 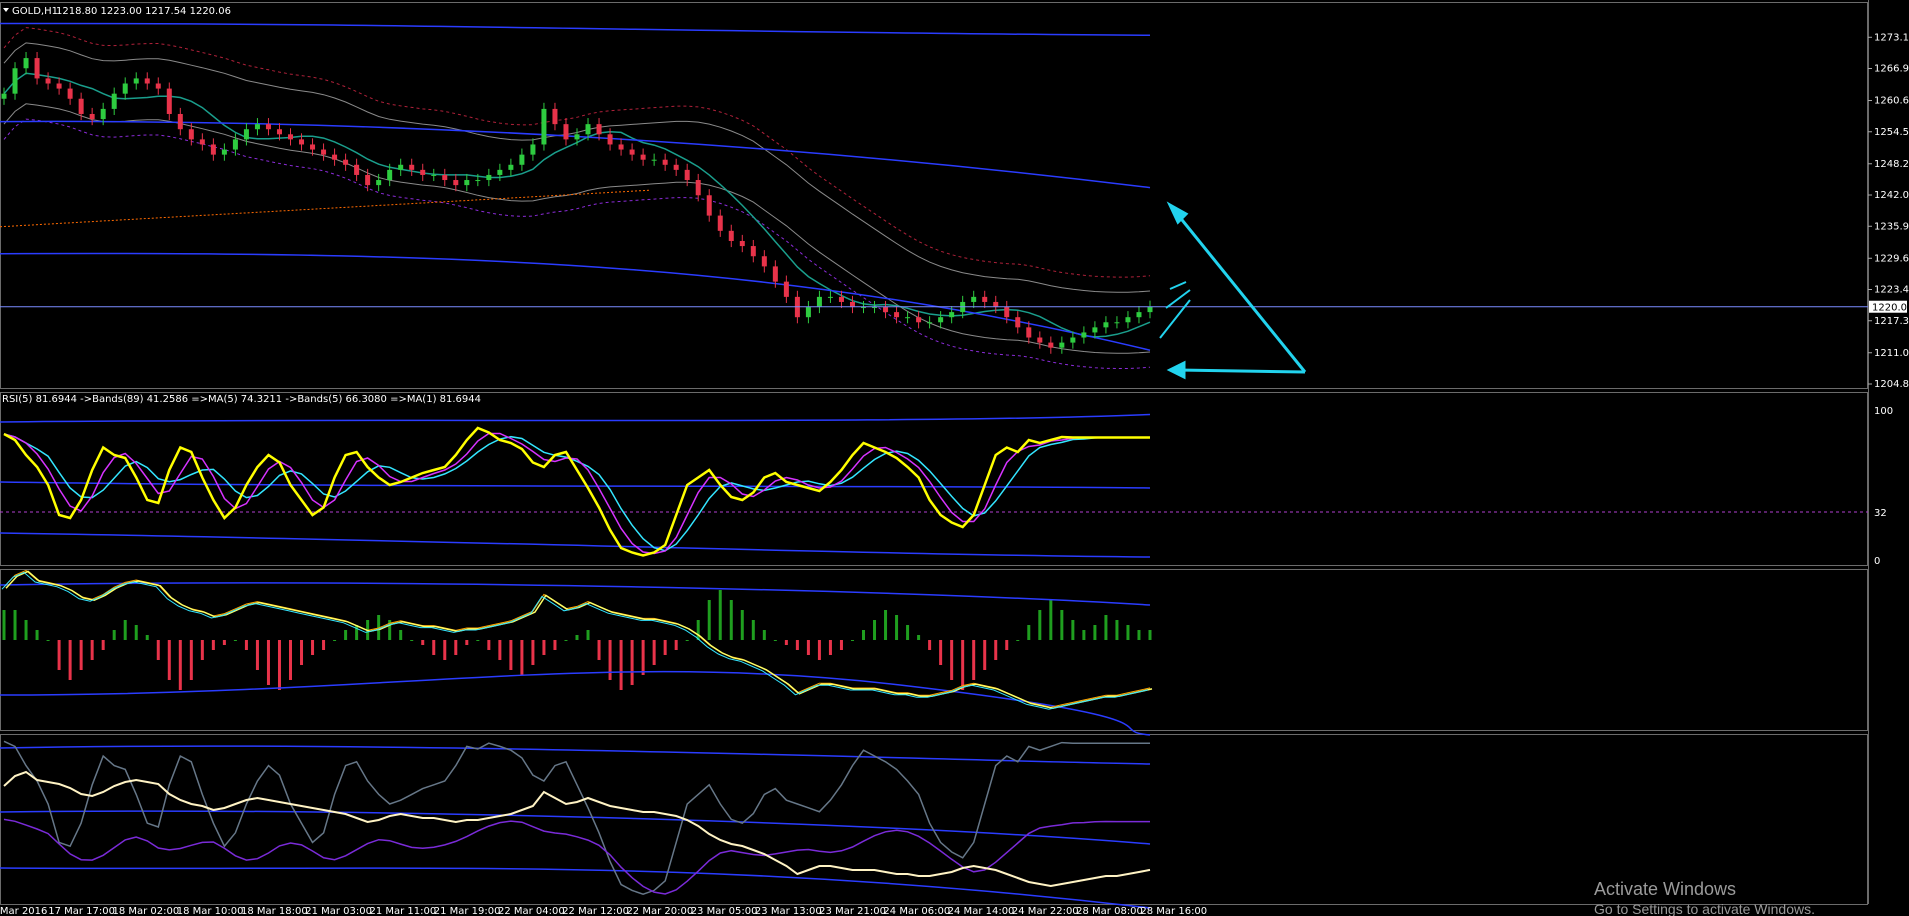 What do you see at coordinates (1665, 889) in the screenshot?
I see `watermark-line1: Activate Windows` at bounding box center [1665, 889].